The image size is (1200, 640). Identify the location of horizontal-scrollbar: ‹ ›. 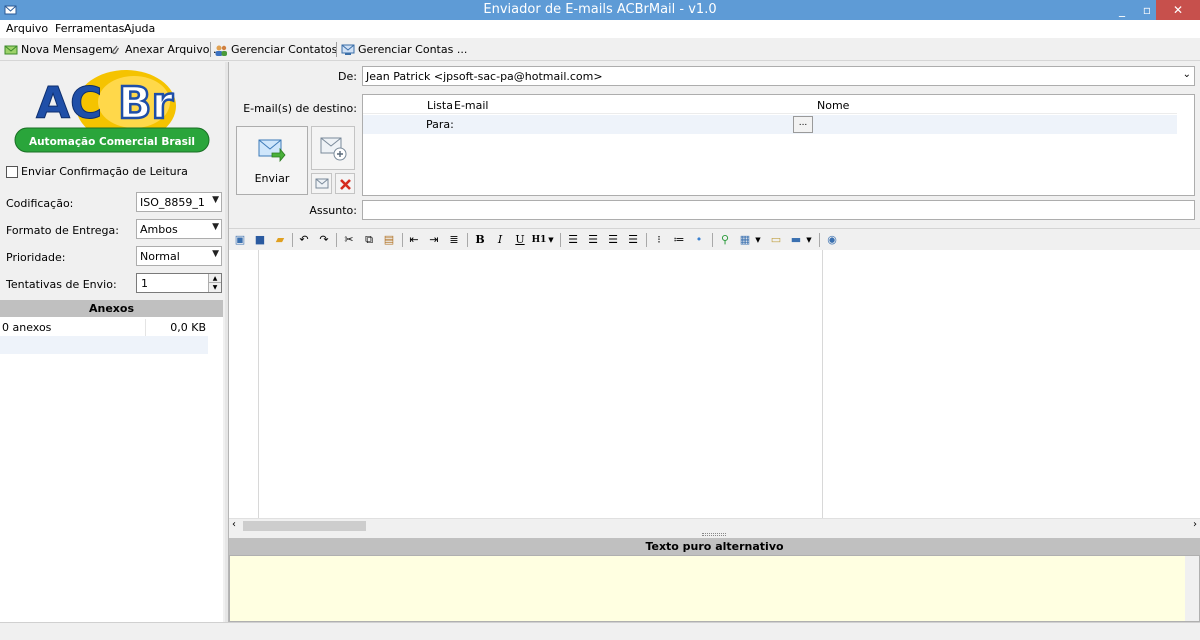
(714, 525).